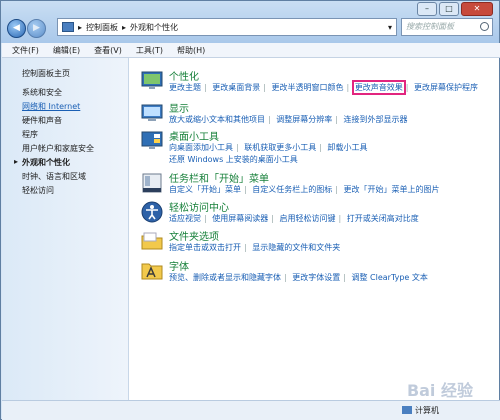 This screenshot has height=420, width=500. I want to click on link-cleartype: 调整 ClearType 文本, so click(390, 277).